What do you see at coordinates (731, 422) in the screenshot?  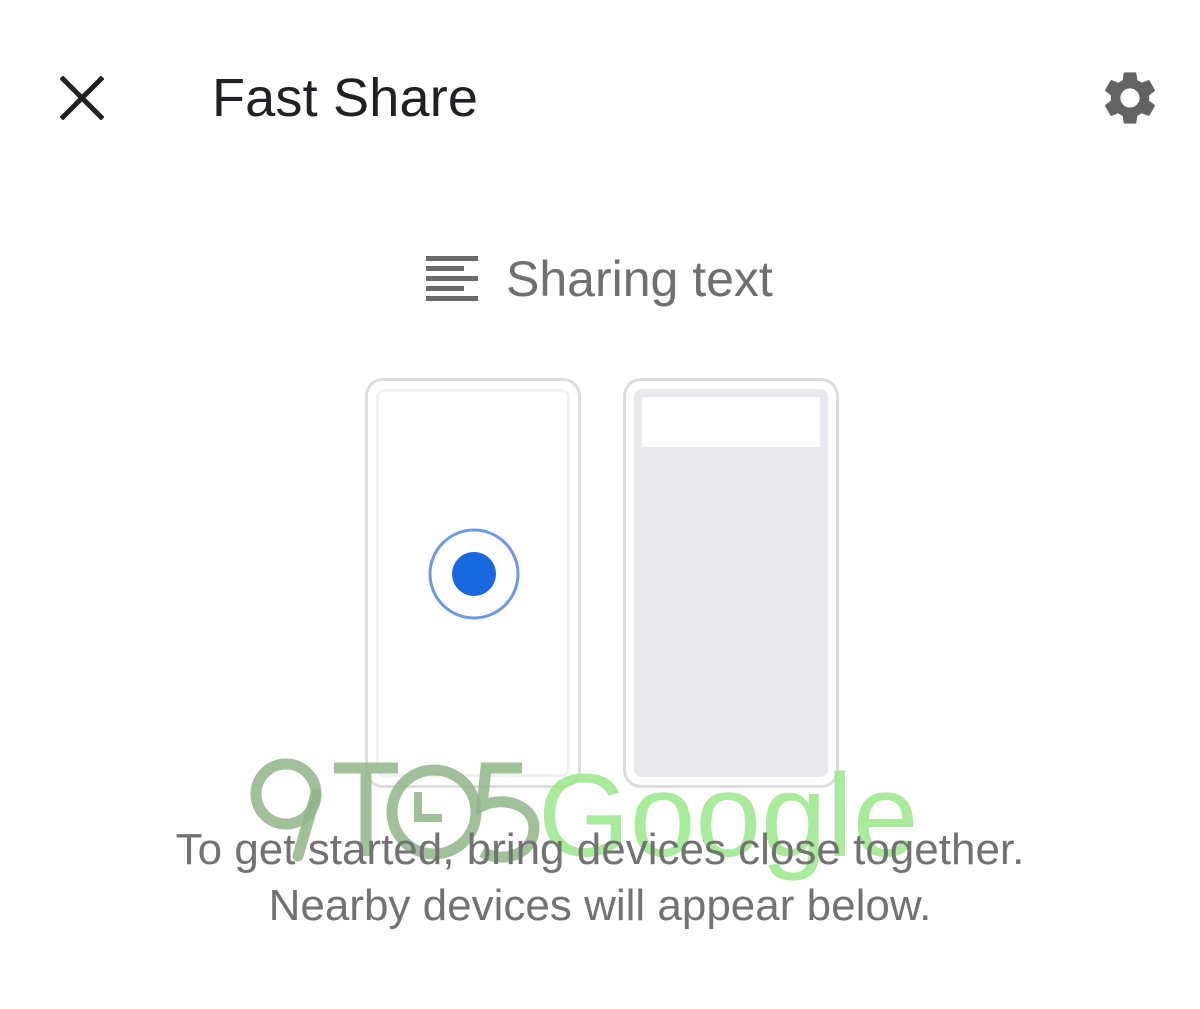 I see `receiver-notification-bar` at bounding box center [731, 422].